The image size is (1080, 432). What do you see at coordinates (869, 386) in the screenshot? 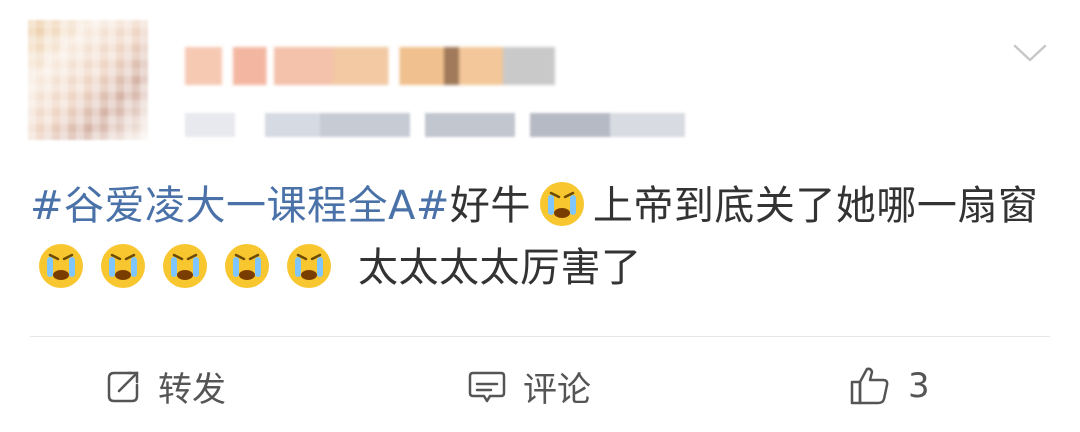
I see `thumbs-up-icon` at bounding box center [869, 386].